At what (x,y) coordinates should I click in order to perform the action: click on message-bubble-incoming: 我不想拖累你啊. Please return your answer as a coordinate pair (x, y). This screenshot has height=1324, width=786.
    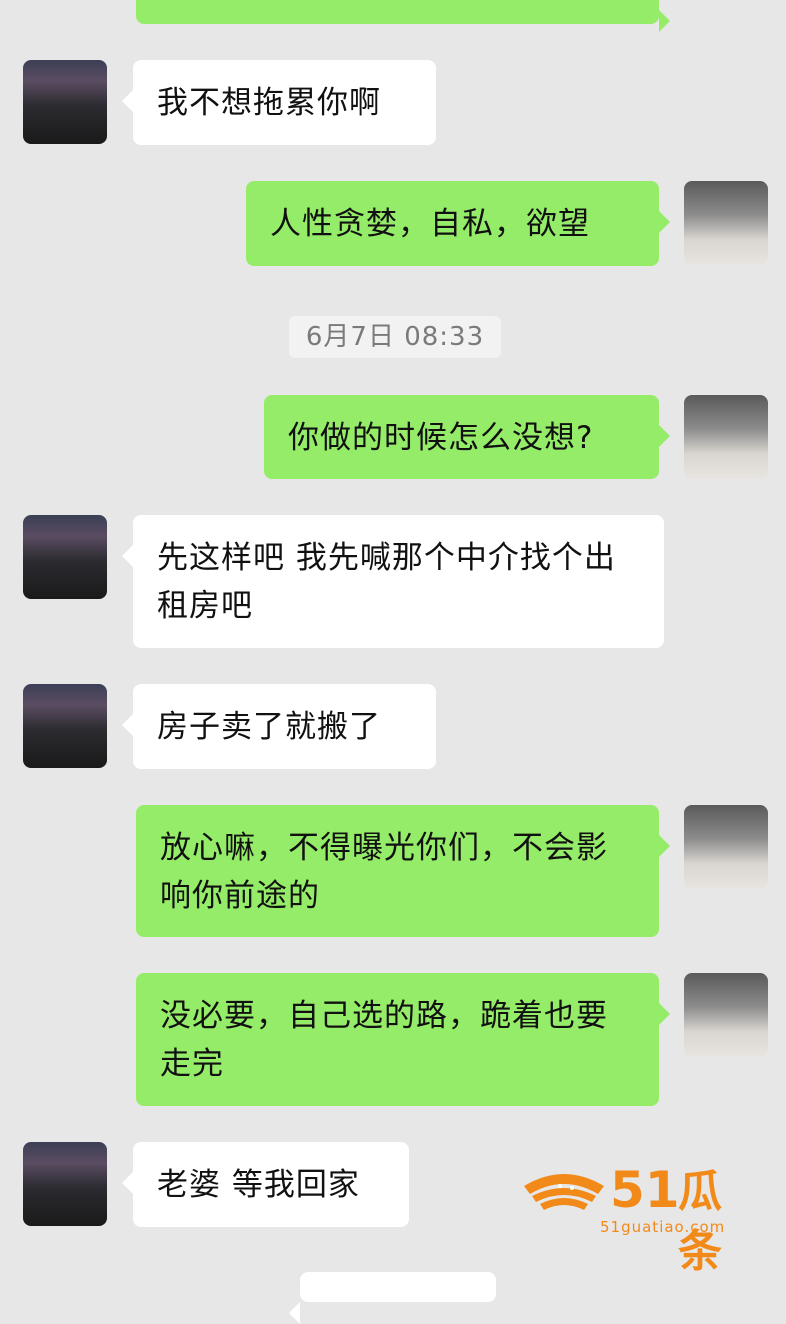
    Looking at the image, I should click on (279, 102).